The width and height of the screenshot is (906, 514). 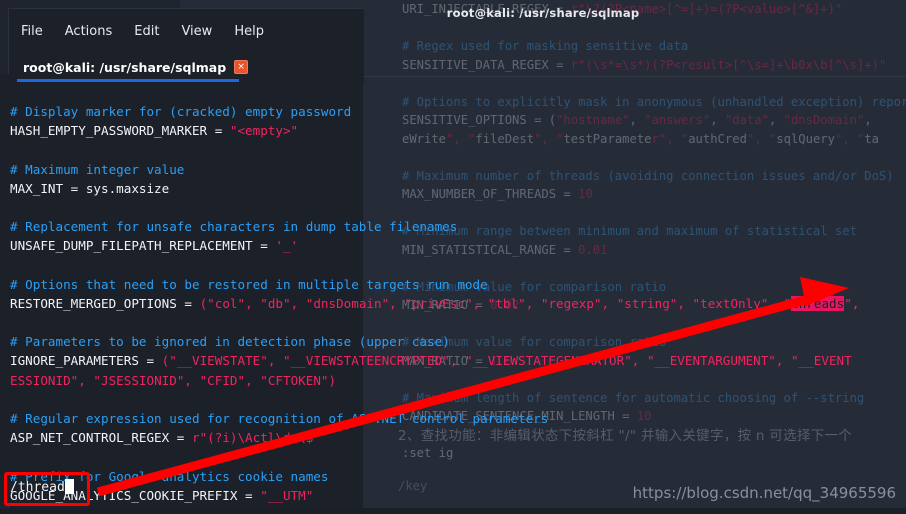 What do you see at coordinates (706, 9) in the screenshot?
I see `background-token: r"\?(?P<name>[^=]+)=(?P<value>[^&]+)"` at bounding box center [706, 9].